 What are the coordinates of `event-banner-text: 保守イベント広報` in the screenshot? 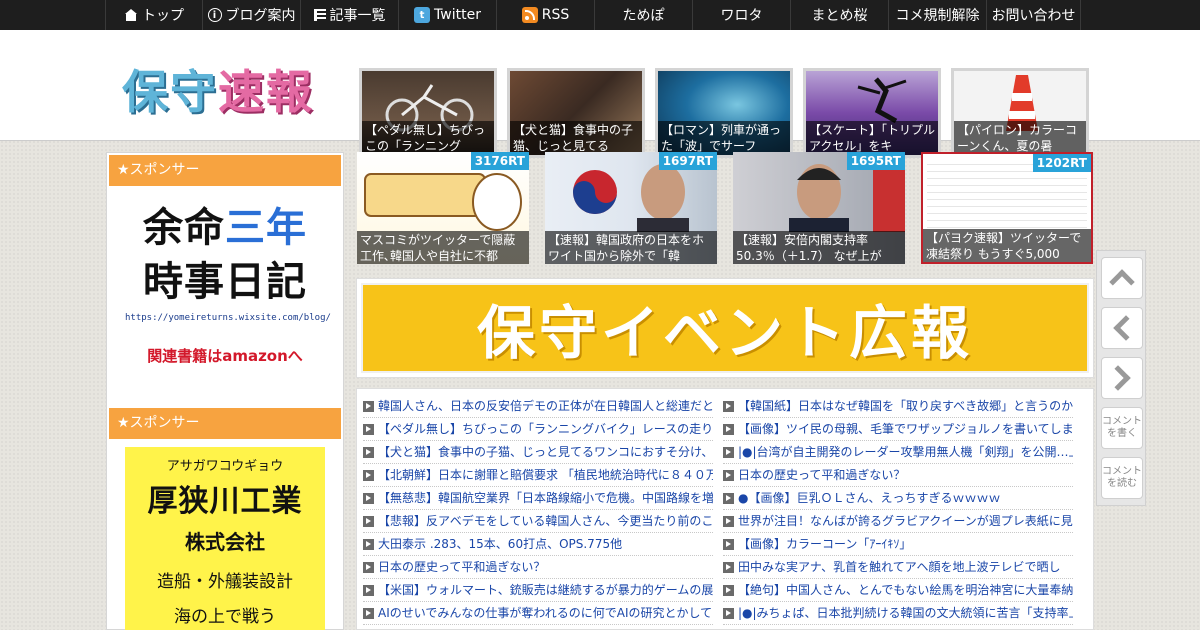 It's located at (725, 328).